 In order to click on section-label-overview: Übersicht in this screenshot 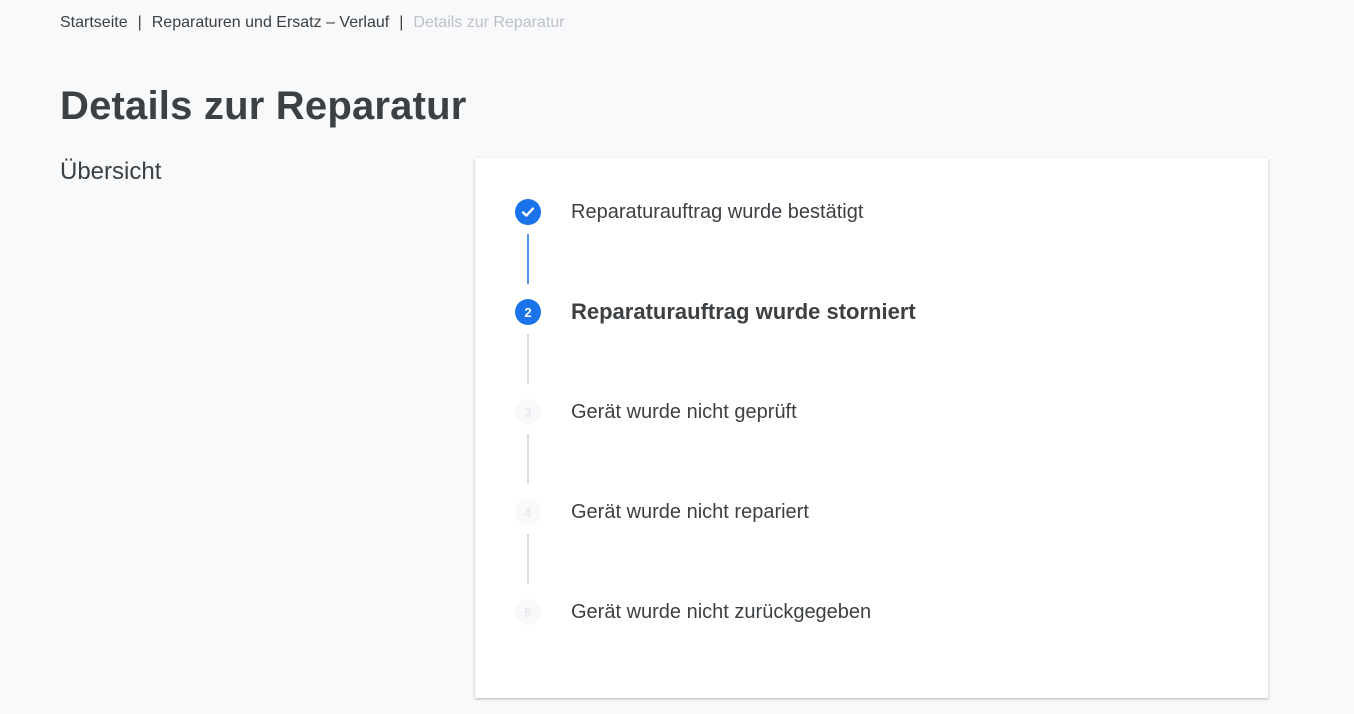, I will do `click(111, 171)`.